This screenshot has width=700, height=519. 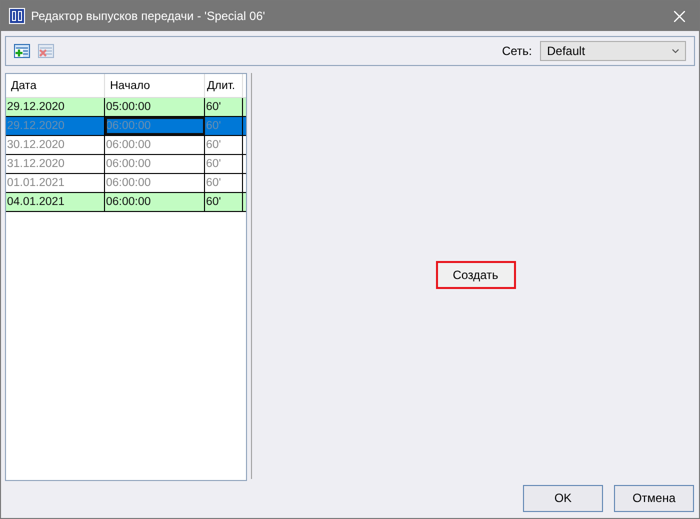 What do you see at coordinates (613, 51) in the screenshot?
I see `network-dropdown: Default` at bounding box center [613, 51].